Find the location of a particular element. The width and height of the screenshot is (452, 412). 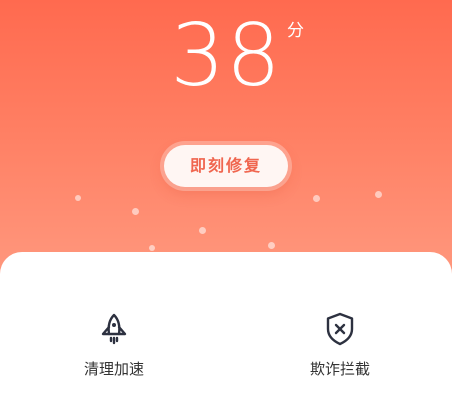

feature-fraud-block: 欺诈拦截 is located at coordinates (340, 344).